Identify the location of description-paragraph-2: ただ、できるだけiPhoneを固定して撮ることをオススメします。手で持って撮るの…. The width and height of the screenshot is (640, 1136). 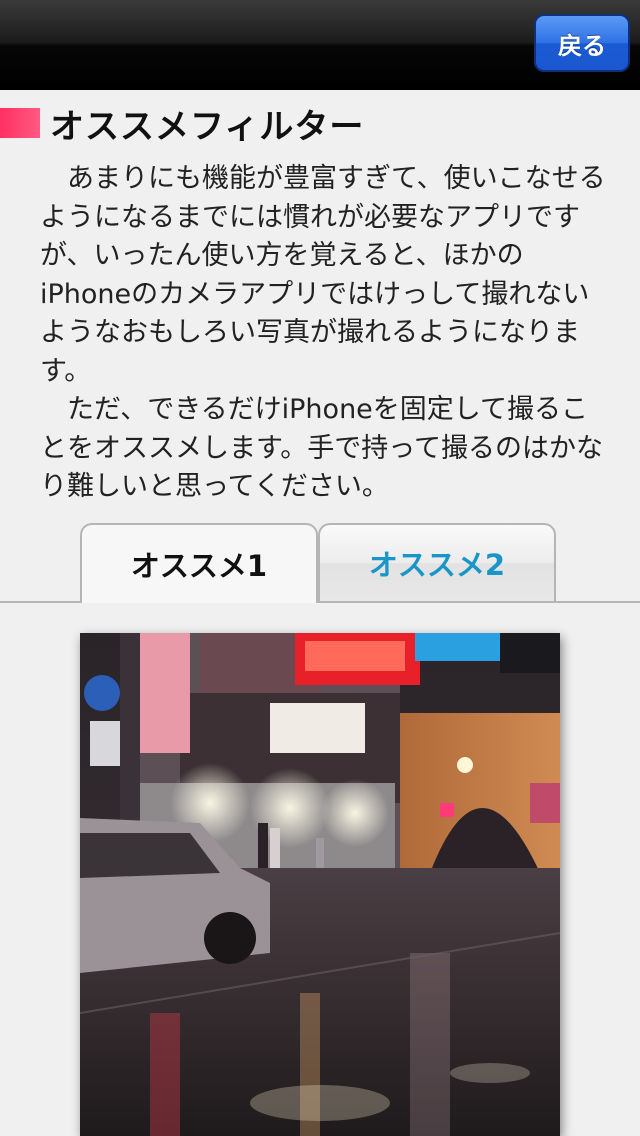
(321, 448).